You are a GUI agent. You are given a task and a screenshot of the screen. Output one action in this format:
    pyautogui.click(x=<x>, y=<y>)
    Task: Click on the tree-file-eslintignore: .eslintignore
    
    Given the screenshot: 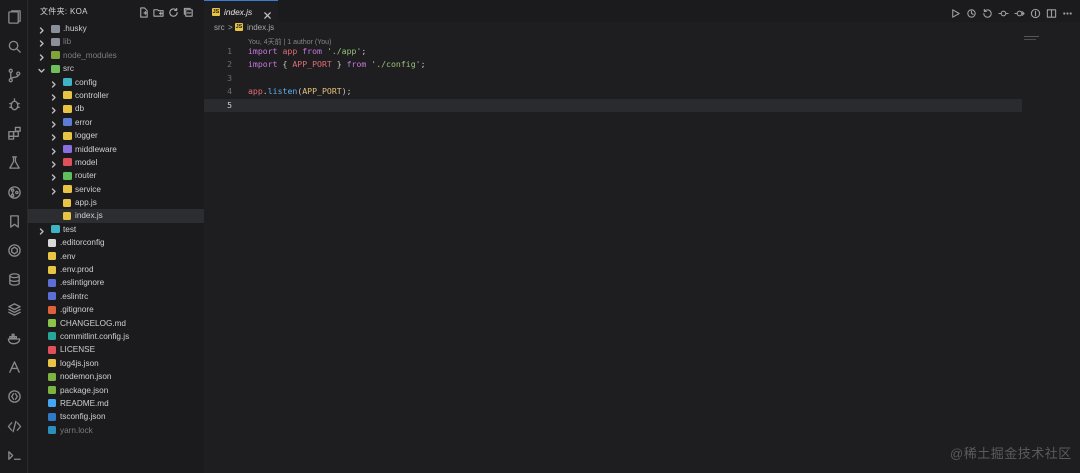 What is the action you would take?
    pyautogui.click(x=116, y=282)
    